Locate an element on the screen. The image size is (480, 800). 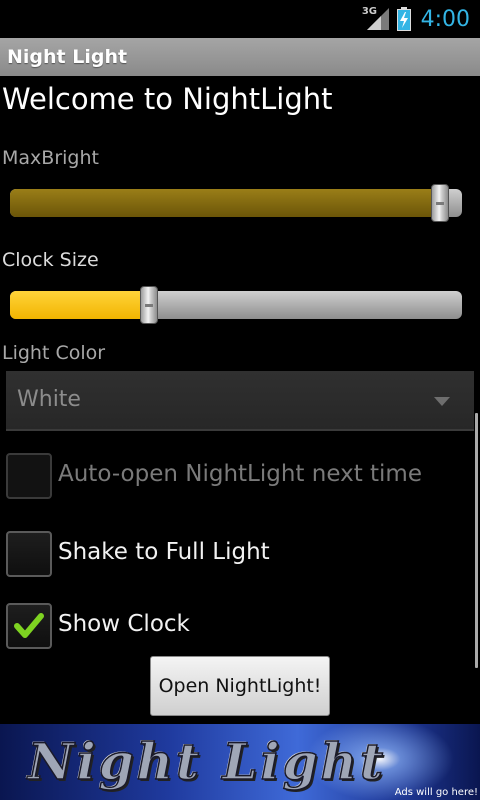
clock-size-label: Clock Size is located at coordinates (50, 260).